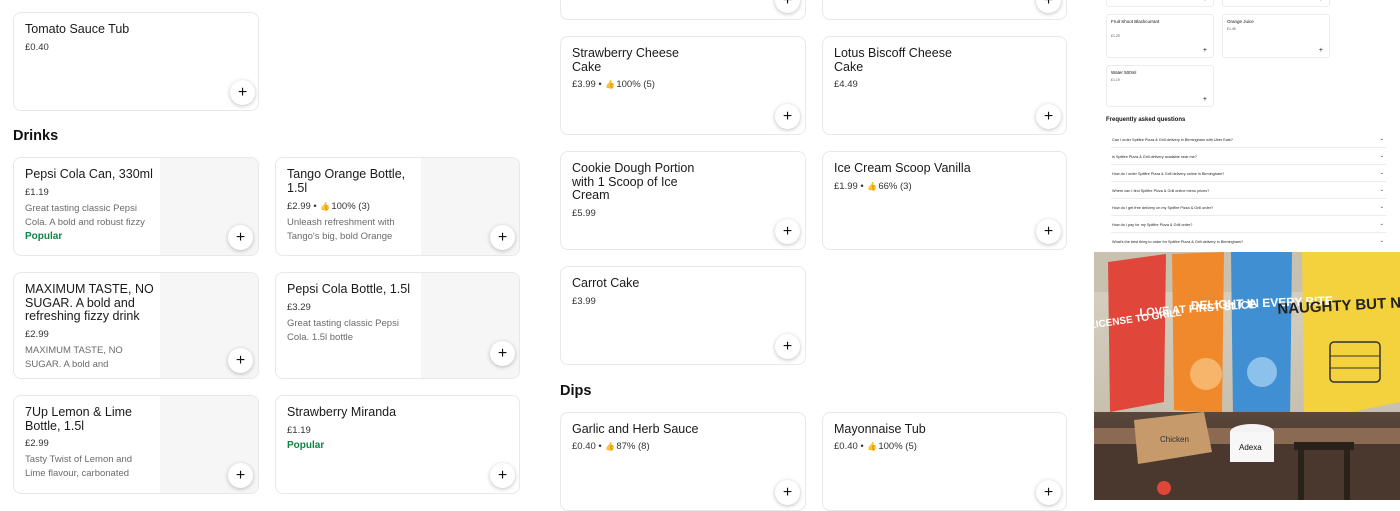 This screenshot has height=511, width=1400. I want to click on item-price-rating: £0.40 • 👍100% (5), so click(875, 446).